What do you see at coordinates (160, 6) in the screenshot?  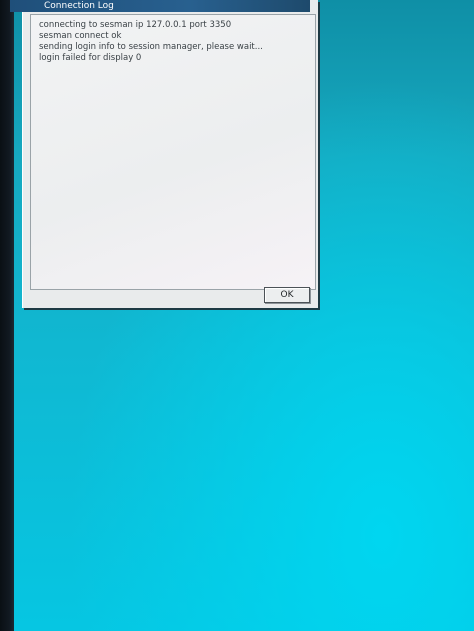 I see `window-titlebar: Connection Log` at bounding box center [160, 6].